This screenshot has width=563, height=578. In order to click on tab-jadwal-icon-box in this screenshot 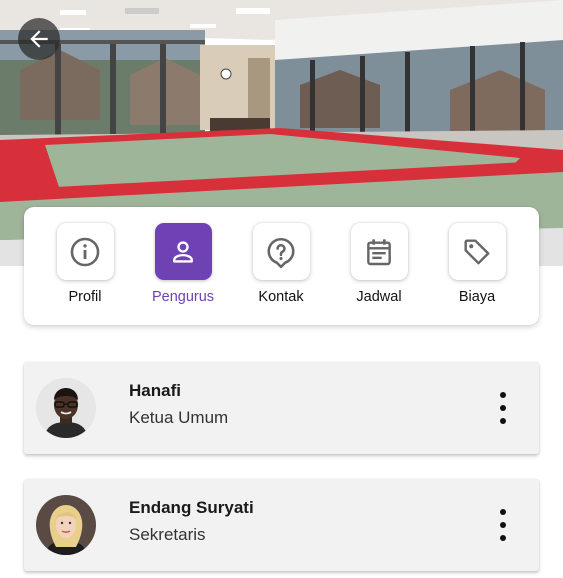, I will do `click(379, 251)`.